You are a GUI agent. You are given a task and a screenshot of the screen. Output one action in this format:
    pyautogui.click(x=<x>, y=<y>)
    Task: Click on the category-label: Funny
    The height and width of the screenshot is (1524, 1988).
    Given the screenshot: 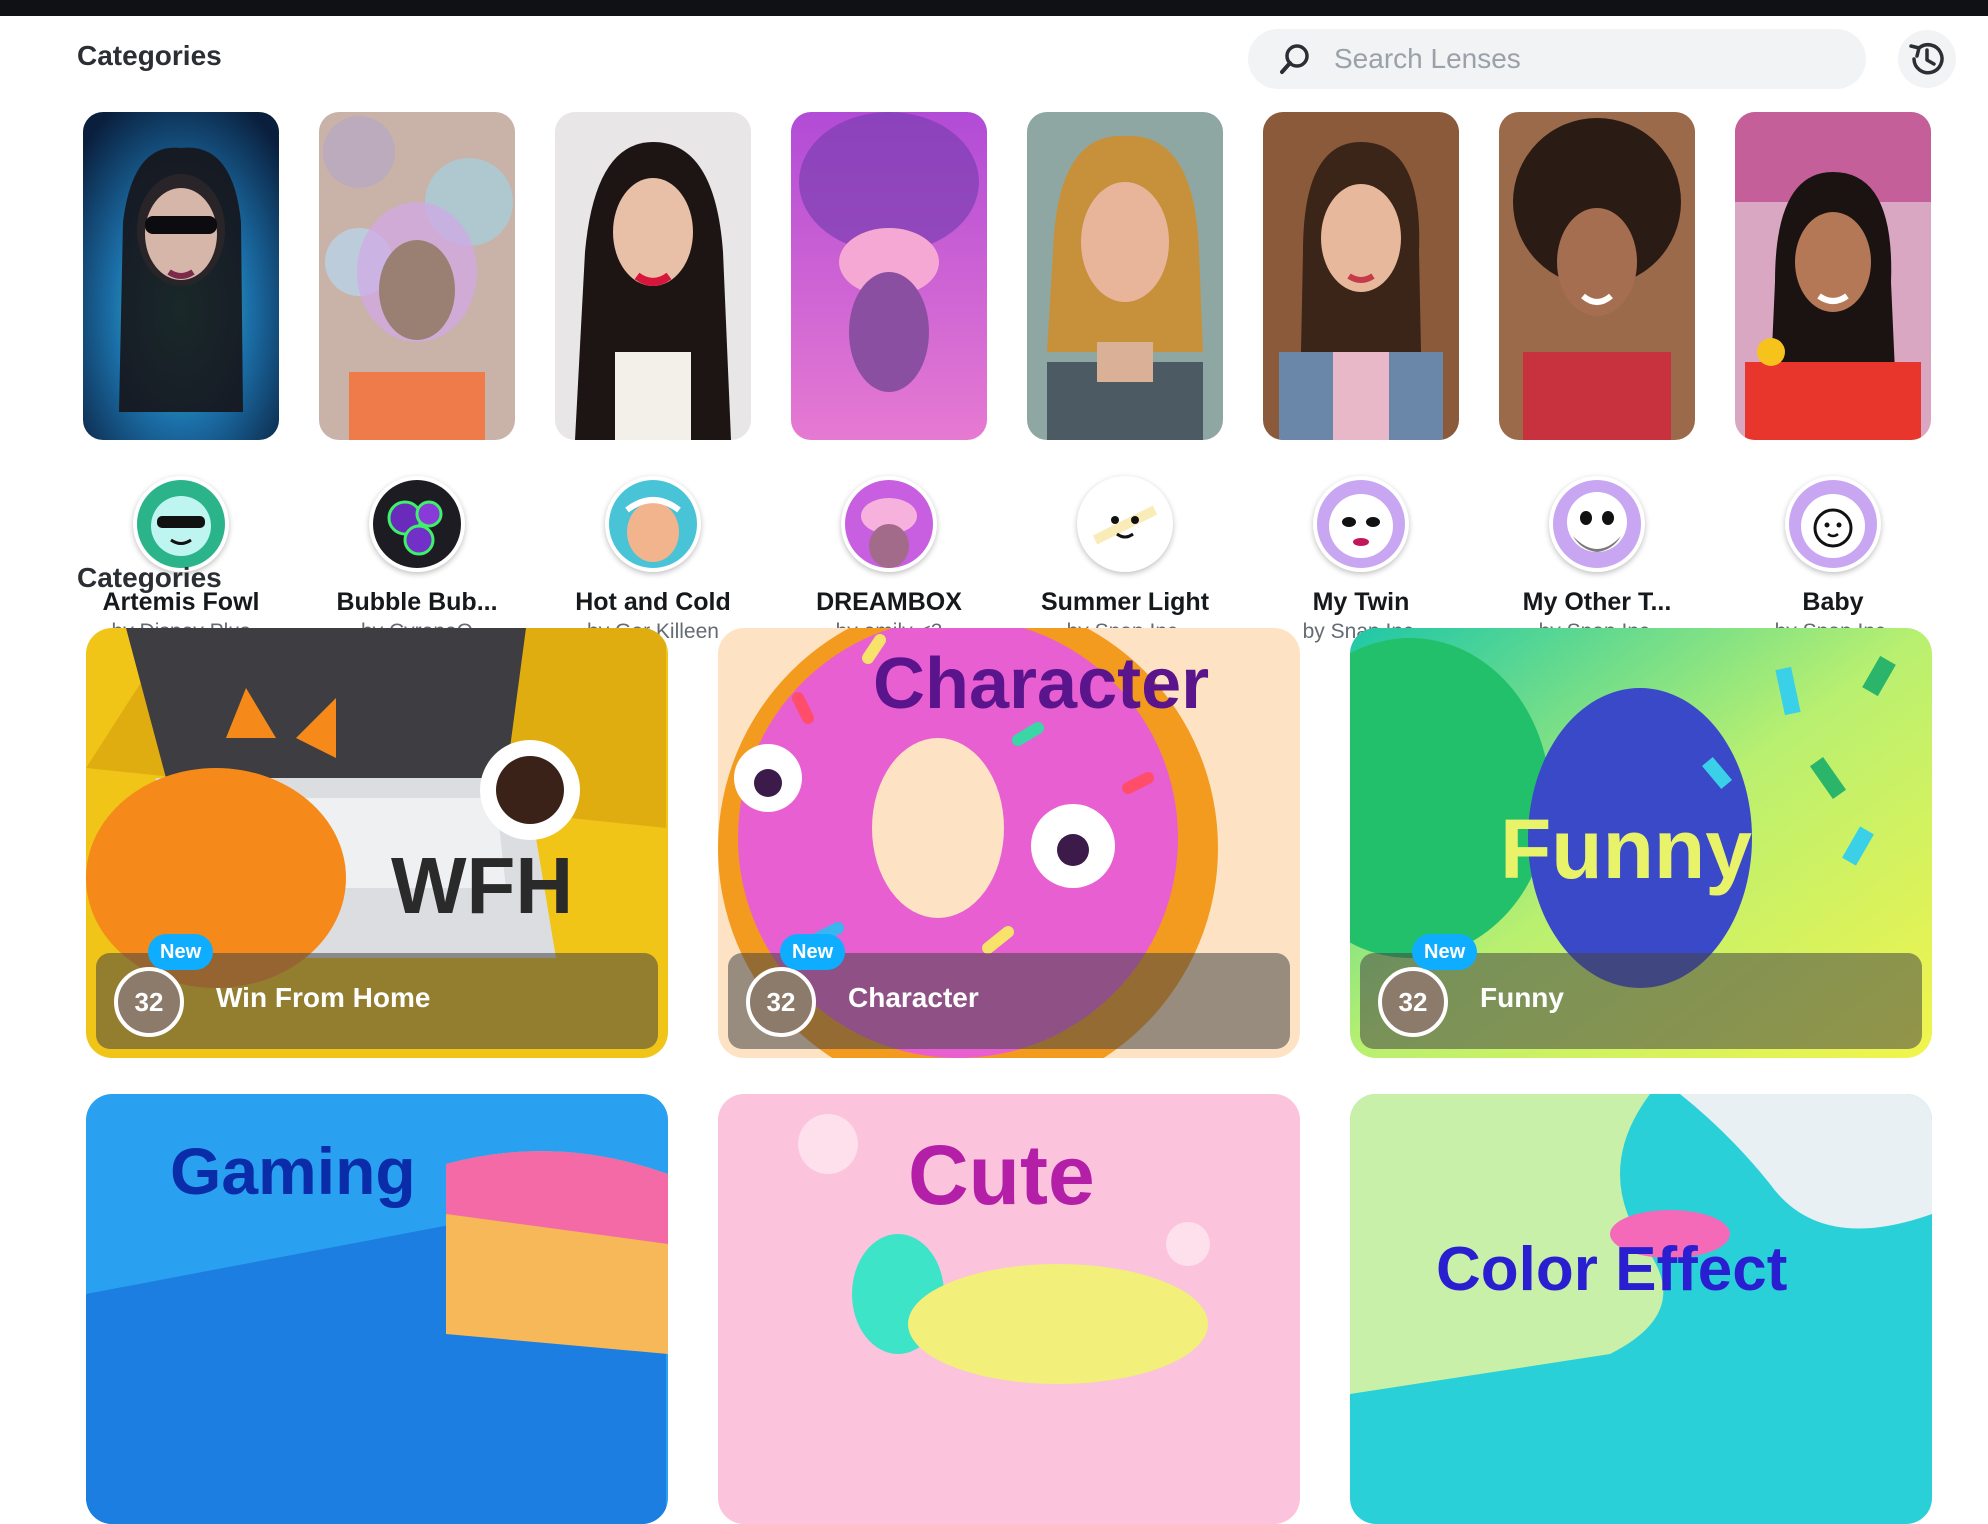 What is the action you would take?
    pyautogui.click(x=1522, y=997)
    